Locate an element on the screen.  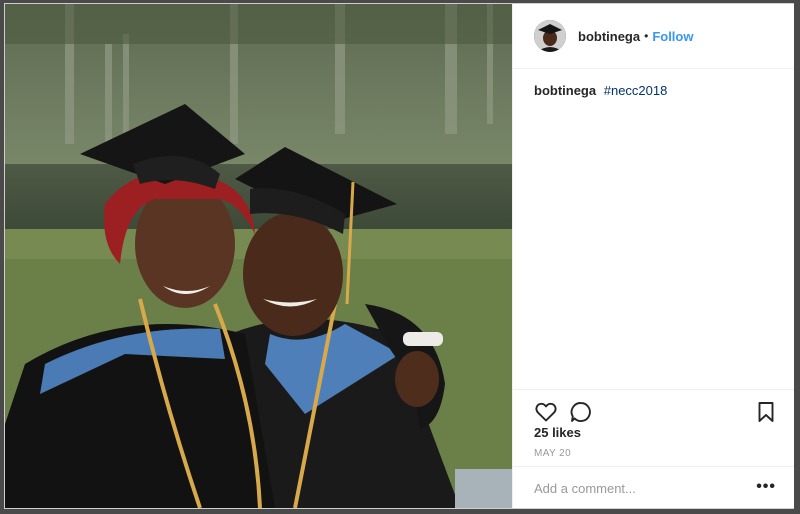
bookmark-icon is located at coordinates (766, 412).